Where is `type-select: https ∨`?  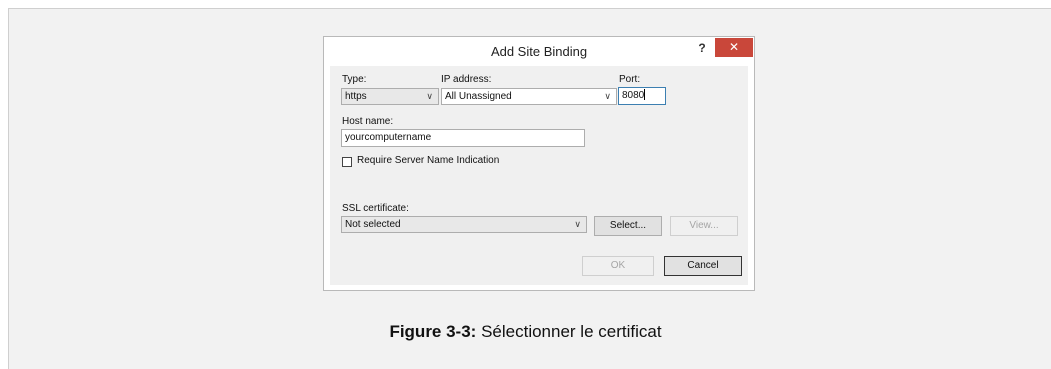
type-select: https ∨ is located at coordinates (390, 96).